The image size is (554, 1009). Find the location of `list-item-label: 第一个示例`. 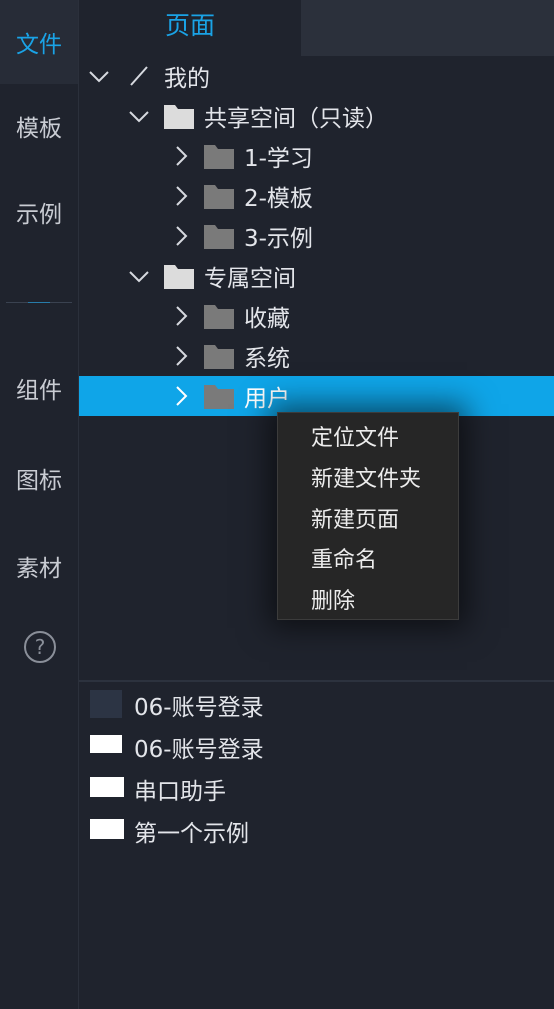

list-item-label: 第一个示例 is located at coordinates (191, 834).